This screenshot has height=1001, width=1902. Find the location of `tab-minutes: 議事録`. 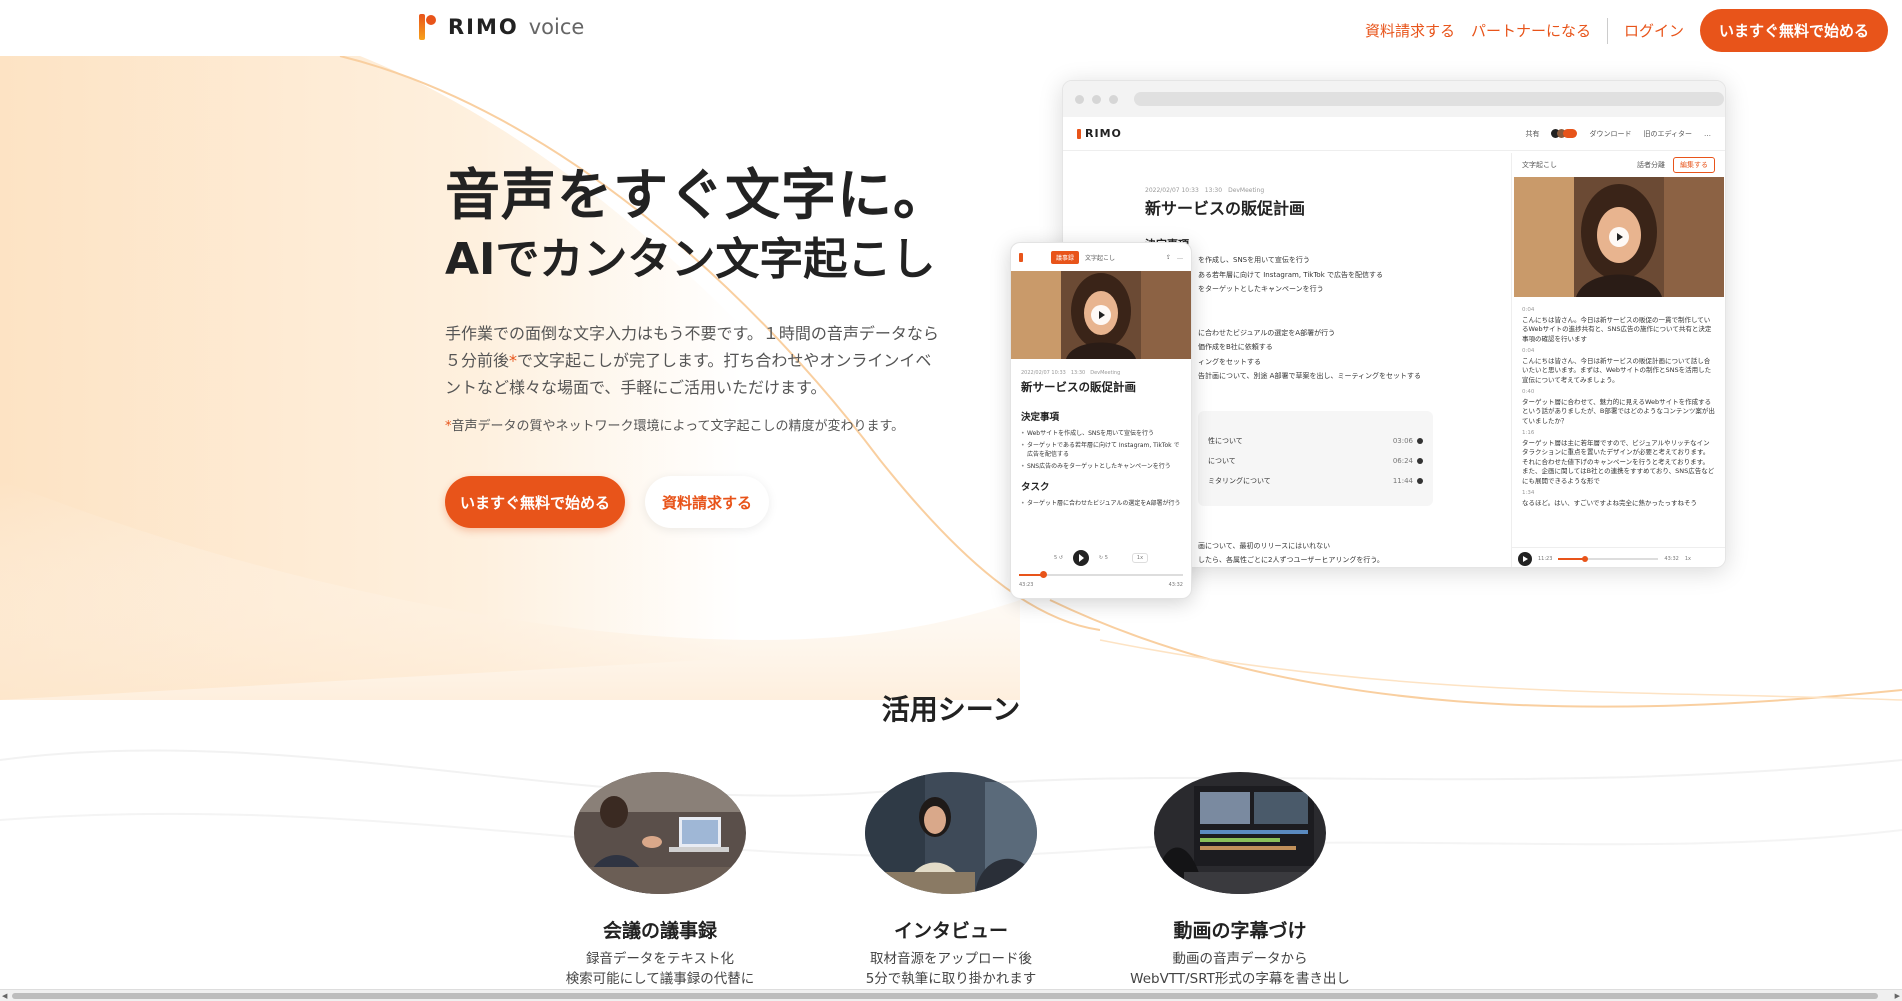

tab-minutes: 議事録 is located at coordinates (1065, 257).